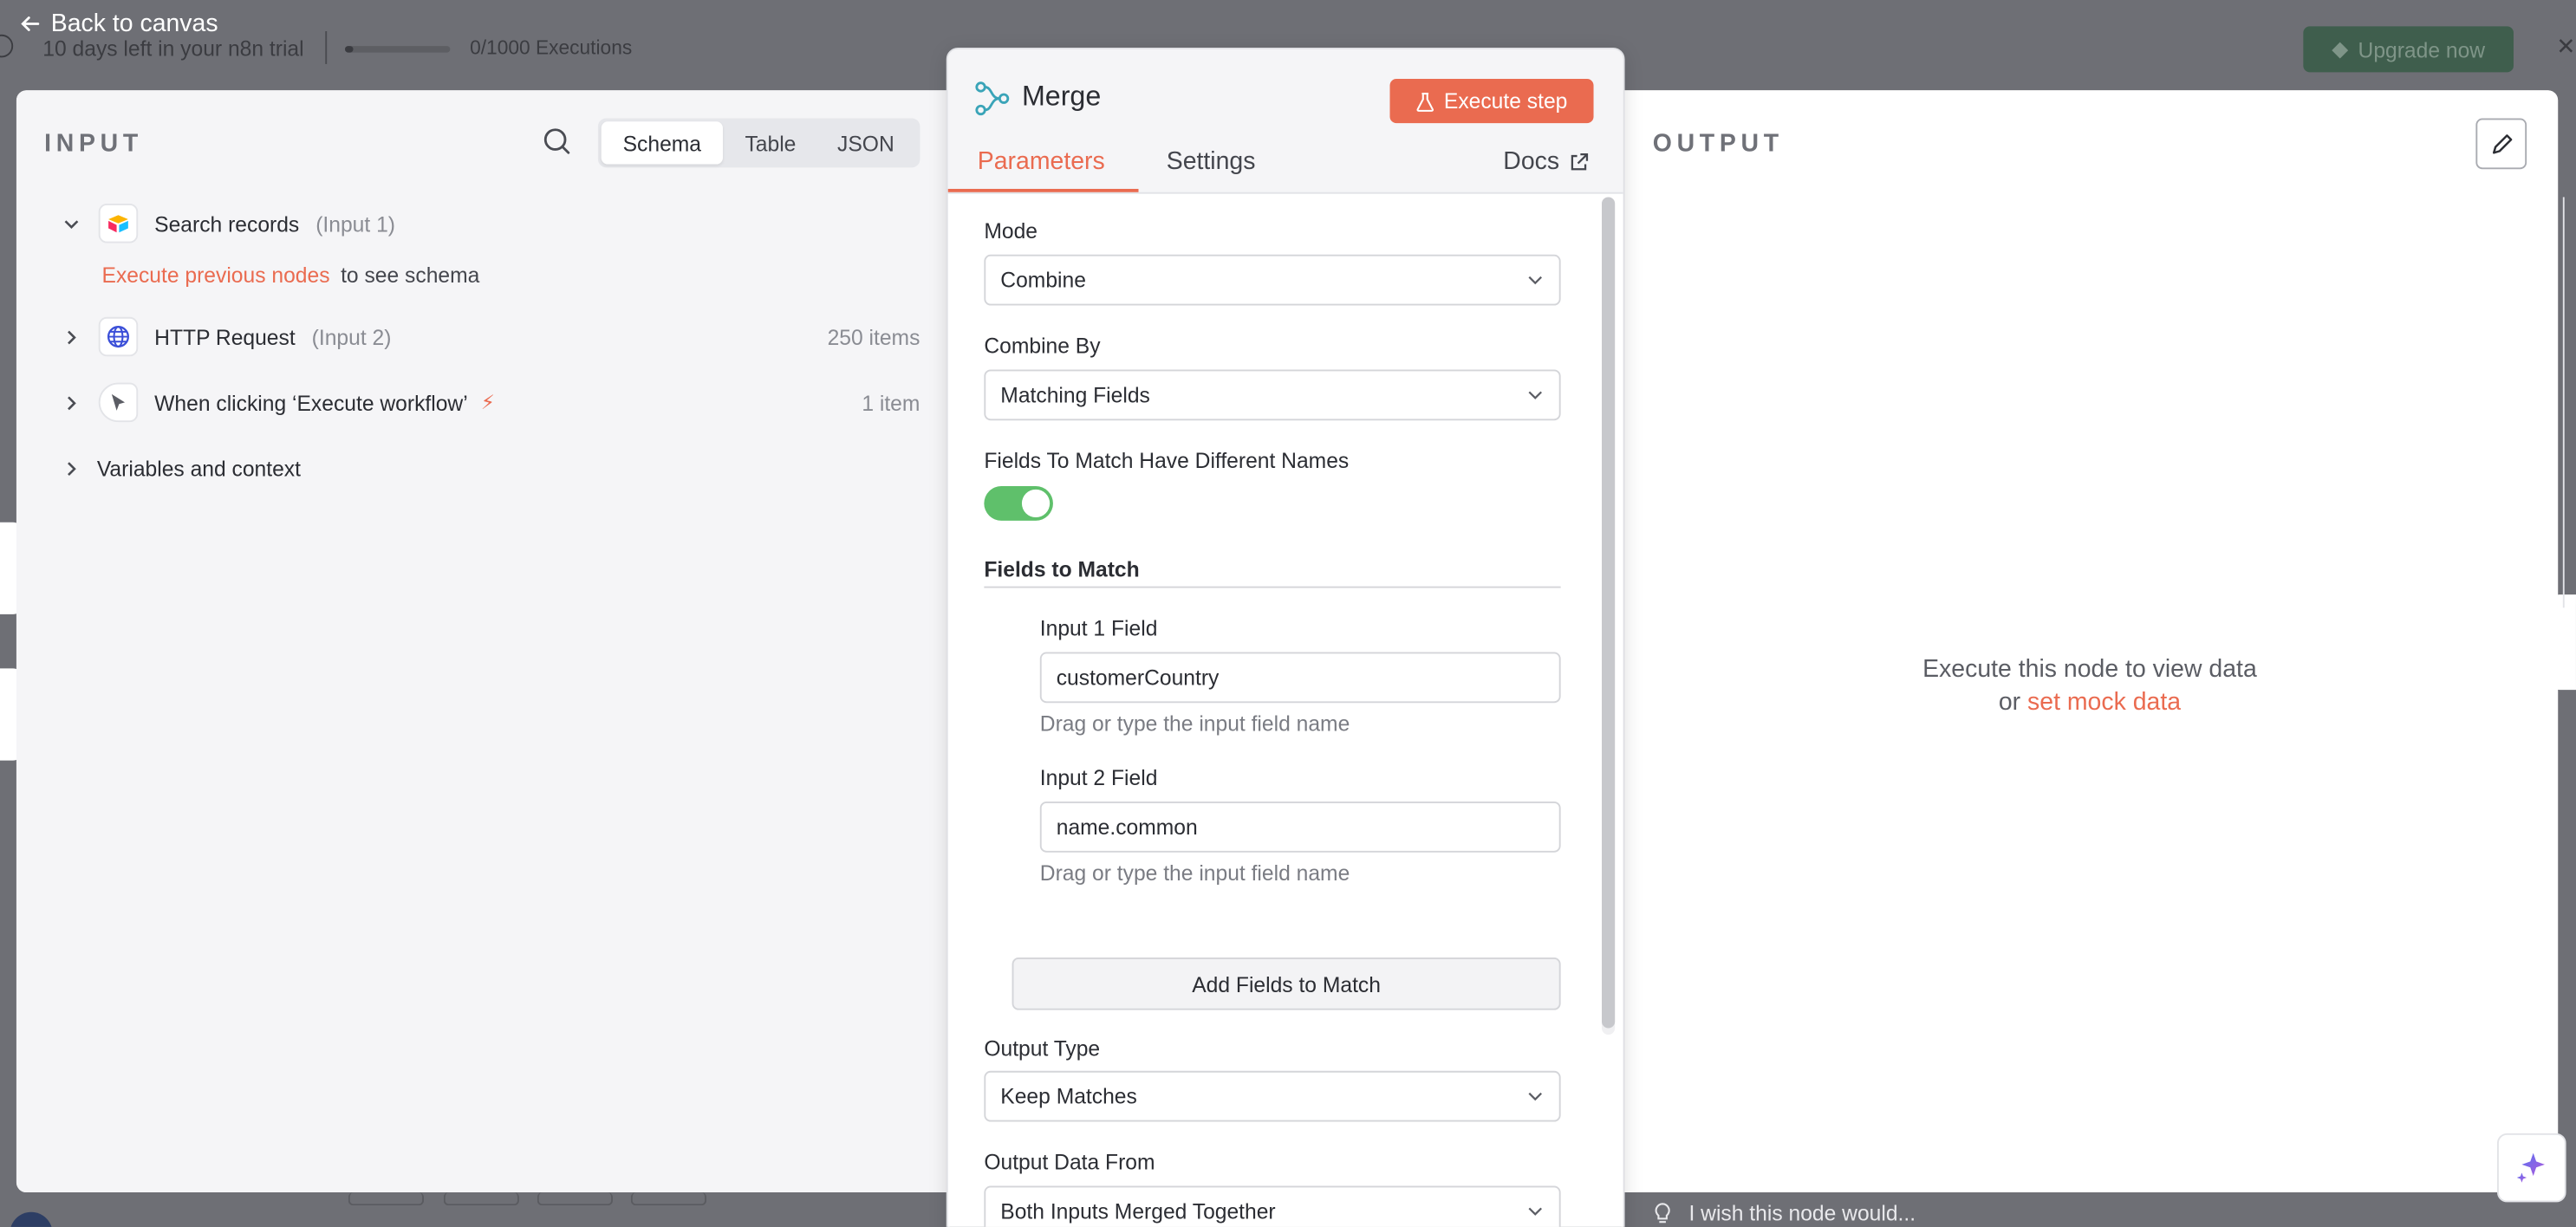 The height and width of the screenshot is (1227, 2576). I want to click on edit-output-button, so click(2501, 144).